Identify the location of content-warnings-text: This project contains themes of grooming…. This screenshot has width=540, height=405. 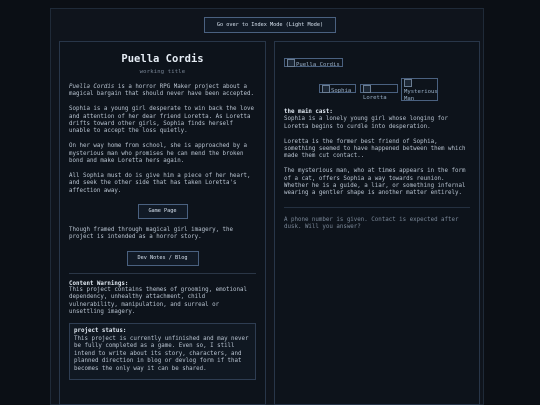
(158, 301).